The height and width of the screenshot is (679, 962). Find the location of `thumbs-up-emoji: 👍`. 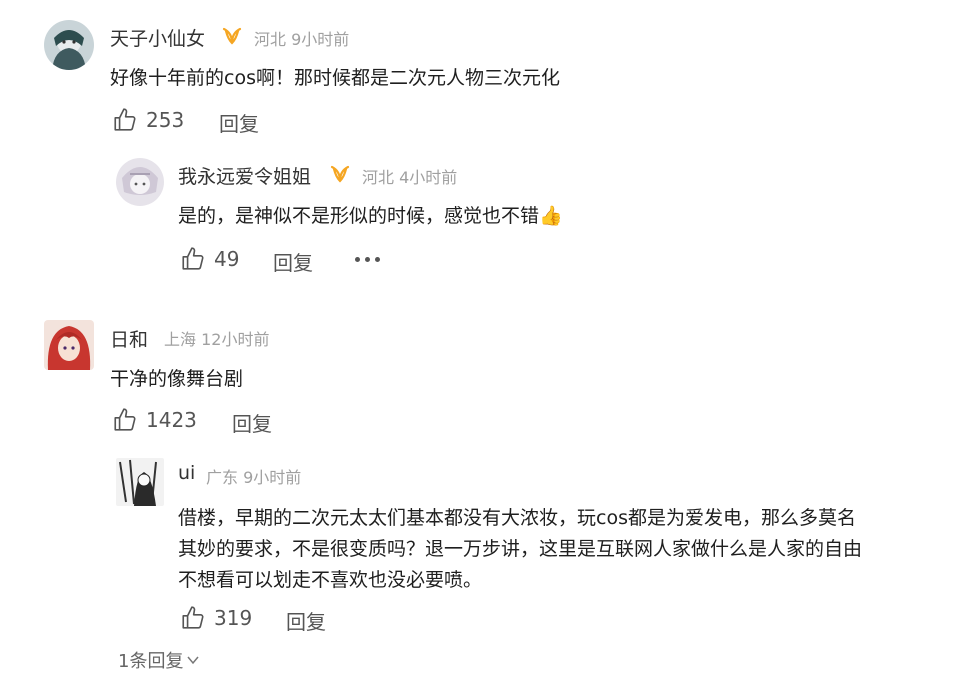

thumbs-up-emoji: 👍 is located at coordinates (551, 216).